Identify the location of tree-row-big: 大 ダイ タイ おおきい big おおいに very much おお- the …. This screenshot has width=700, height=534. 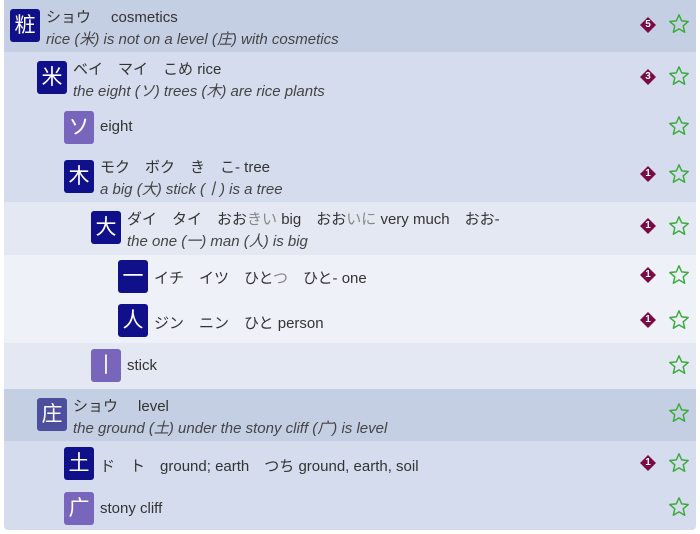
(350, 228).